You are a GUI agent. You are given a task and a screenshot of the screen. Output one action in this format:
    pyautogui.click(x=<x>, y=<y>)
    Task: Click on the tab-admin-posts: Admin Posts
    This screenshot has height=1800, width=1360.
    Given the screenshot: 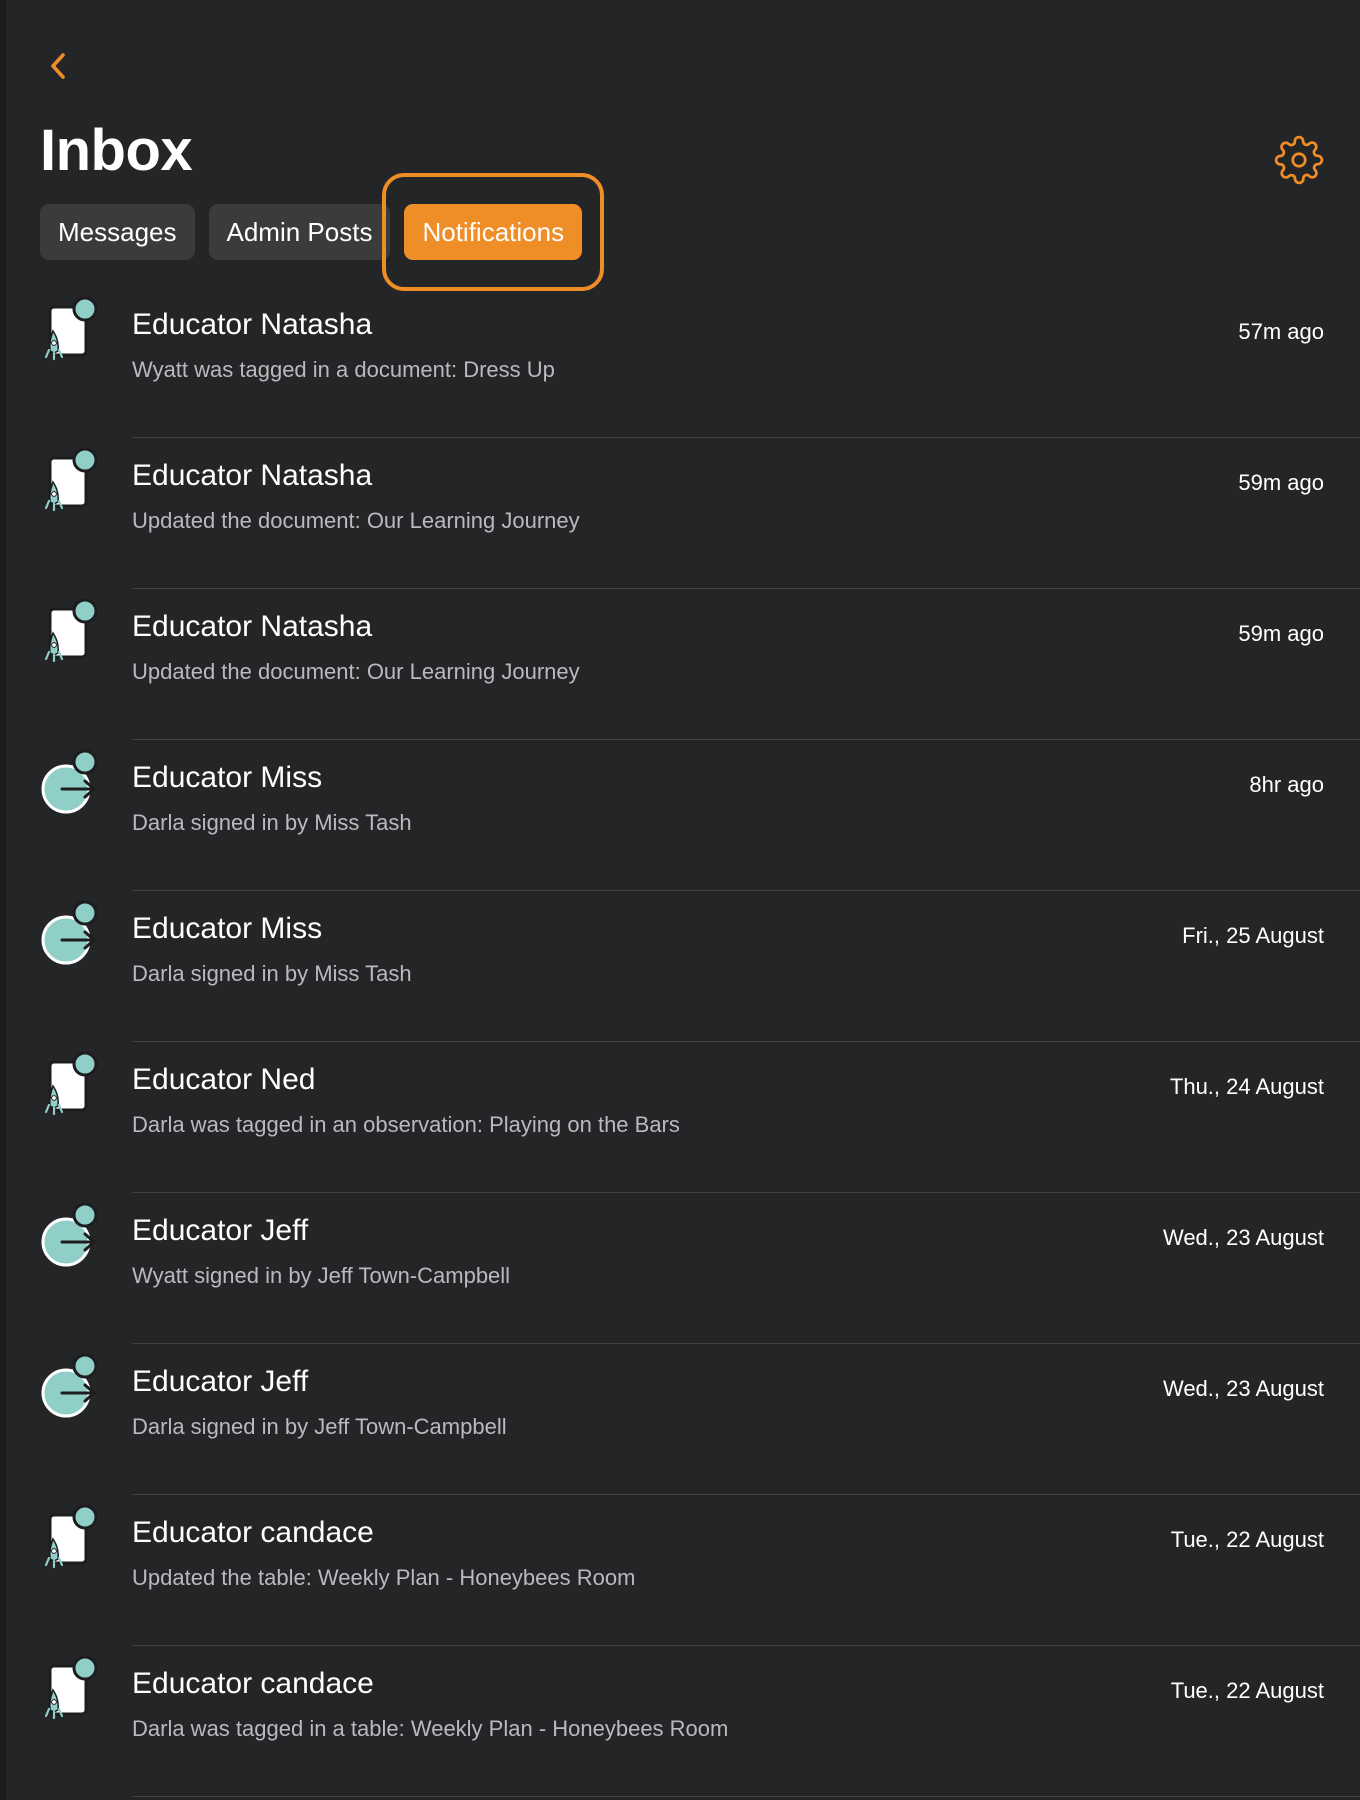 What is the action you would take?
    pyautogui.click(x=299, y=232)
    